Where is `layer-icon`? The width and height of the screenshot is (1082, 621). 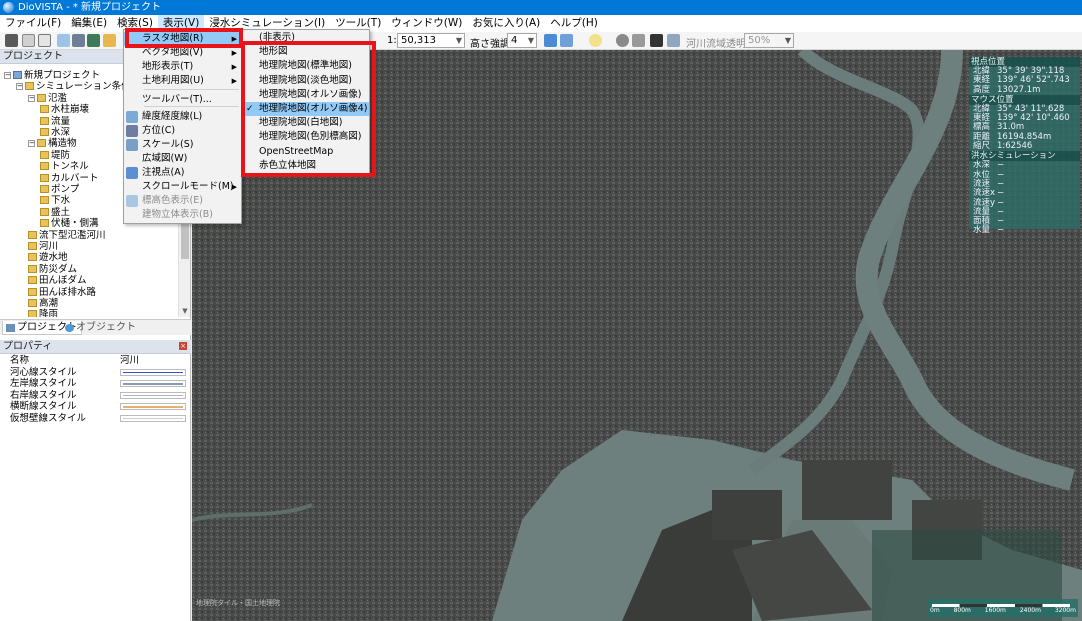
layer-icon is located at coordinates (673, 40).